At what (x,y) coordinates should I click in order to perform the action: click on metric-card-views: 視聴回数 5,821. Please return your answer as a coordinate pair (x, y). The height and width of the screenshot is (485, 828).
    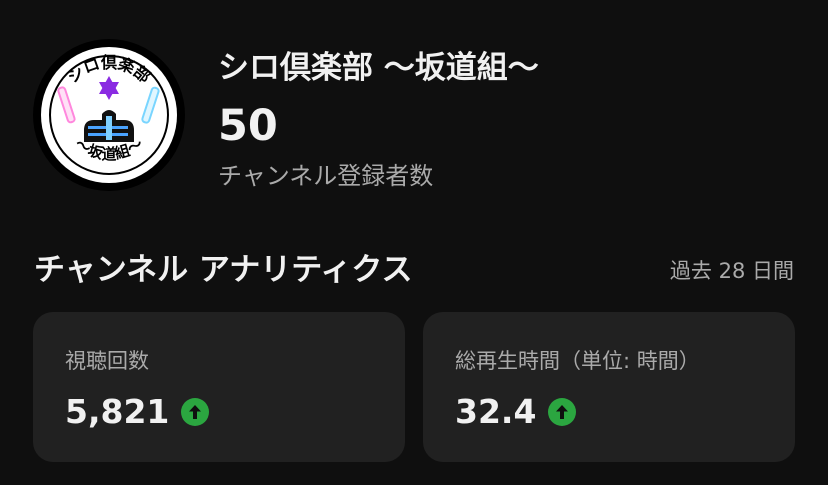
    Looking at the image, I should click on (219, 387).